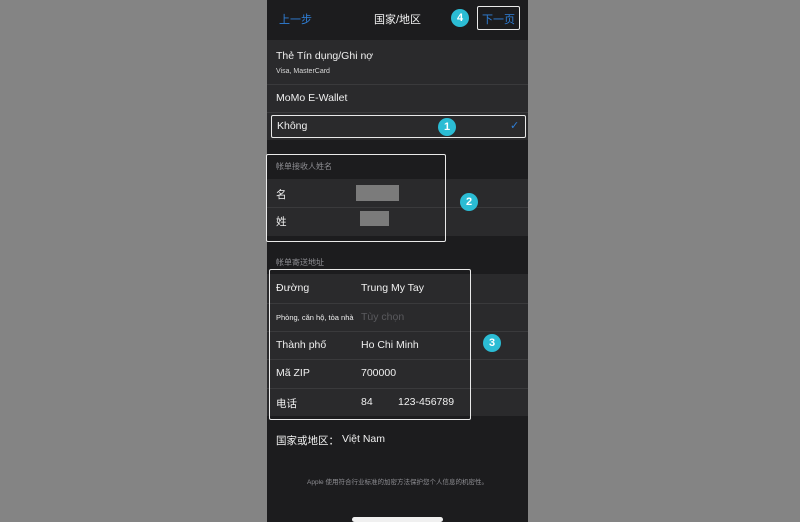  I want to click on highlight-next-button, so click(498, 18).